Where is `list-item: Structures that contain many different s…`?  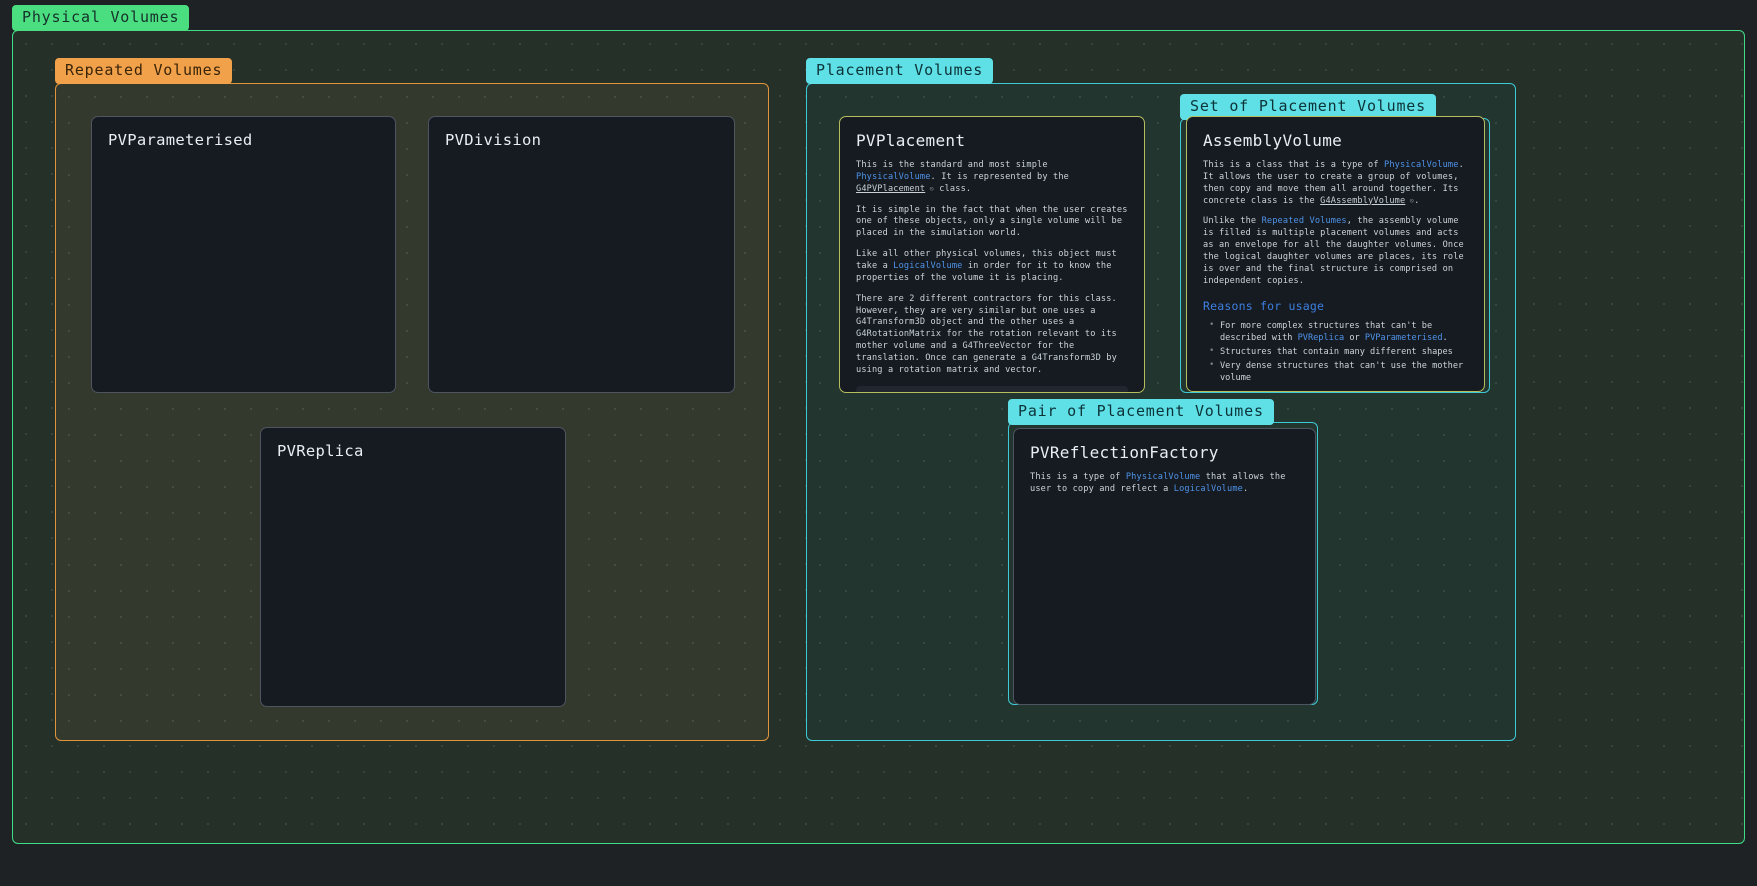 list-item: Structures that contain many different s… is located at coordinates (1338, 351).